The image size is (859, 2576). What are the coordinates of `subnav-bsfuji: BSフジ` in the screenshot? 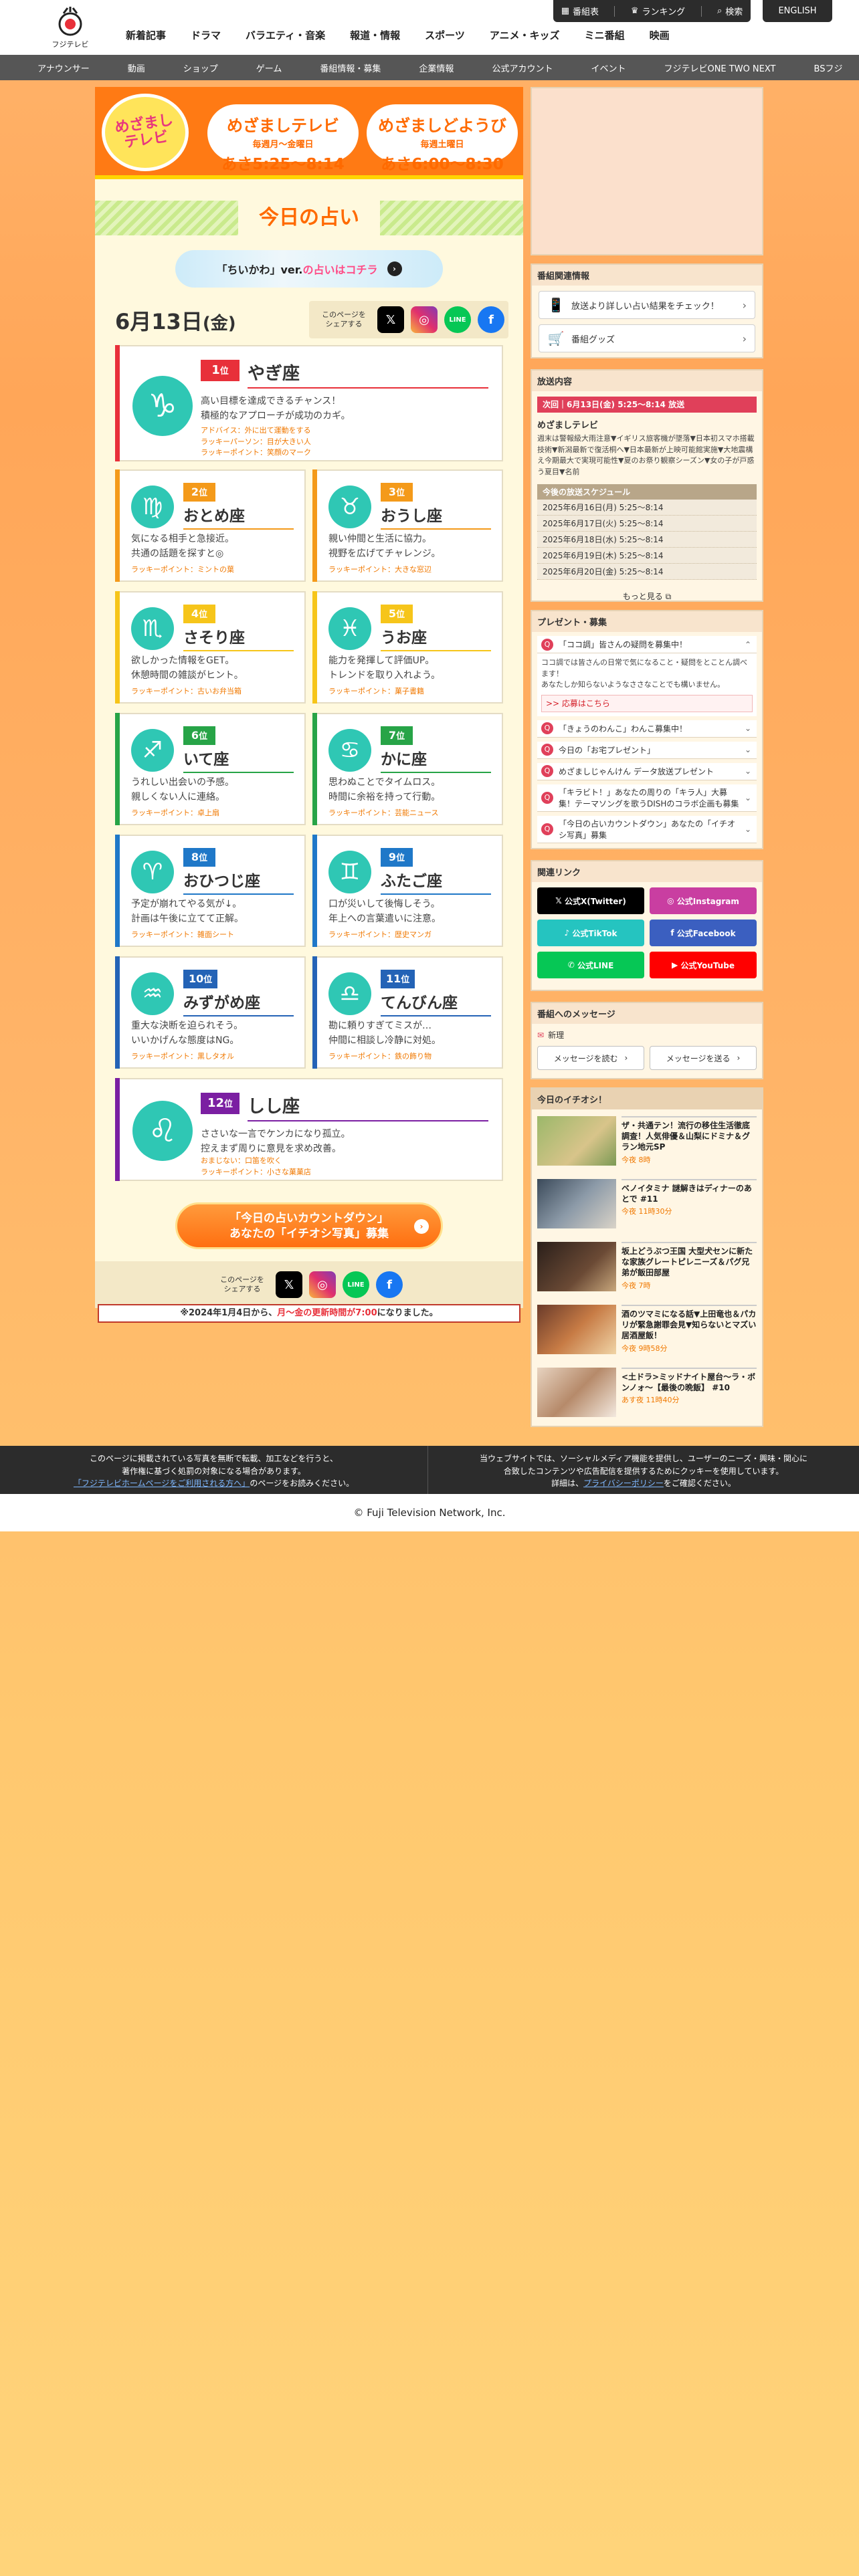 It's located at (828, 68).